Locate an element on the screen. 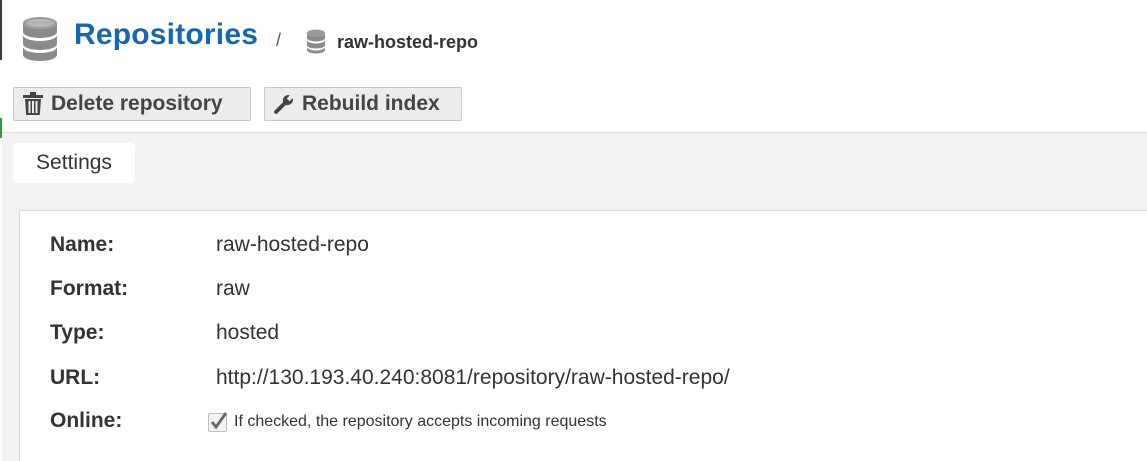  delete-repository-label: Delete repository is located at coordinates (137, 103).